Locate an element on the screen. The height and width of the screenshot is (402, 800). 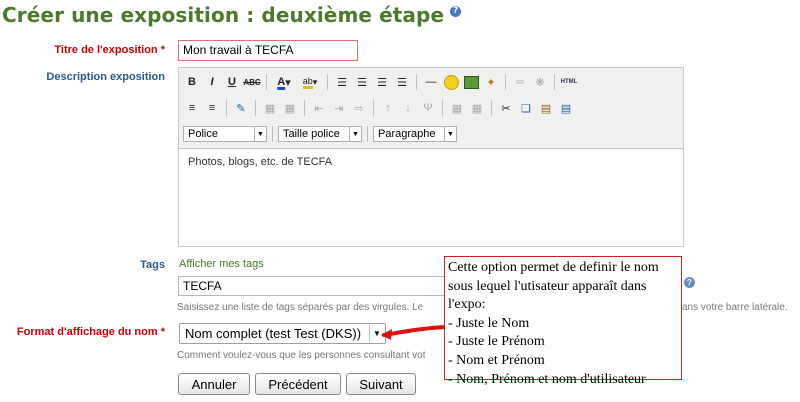
tooltip-line: - Juste le Nom is located at coordinates (489, 323).